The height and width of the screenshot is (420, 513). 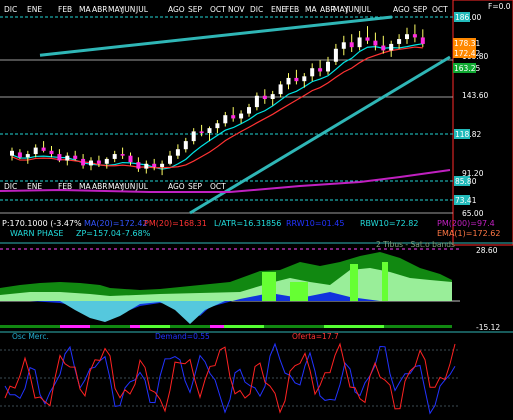 I want to click on info-pm20: PM(20)=168.31, so click(x=175, y=223).